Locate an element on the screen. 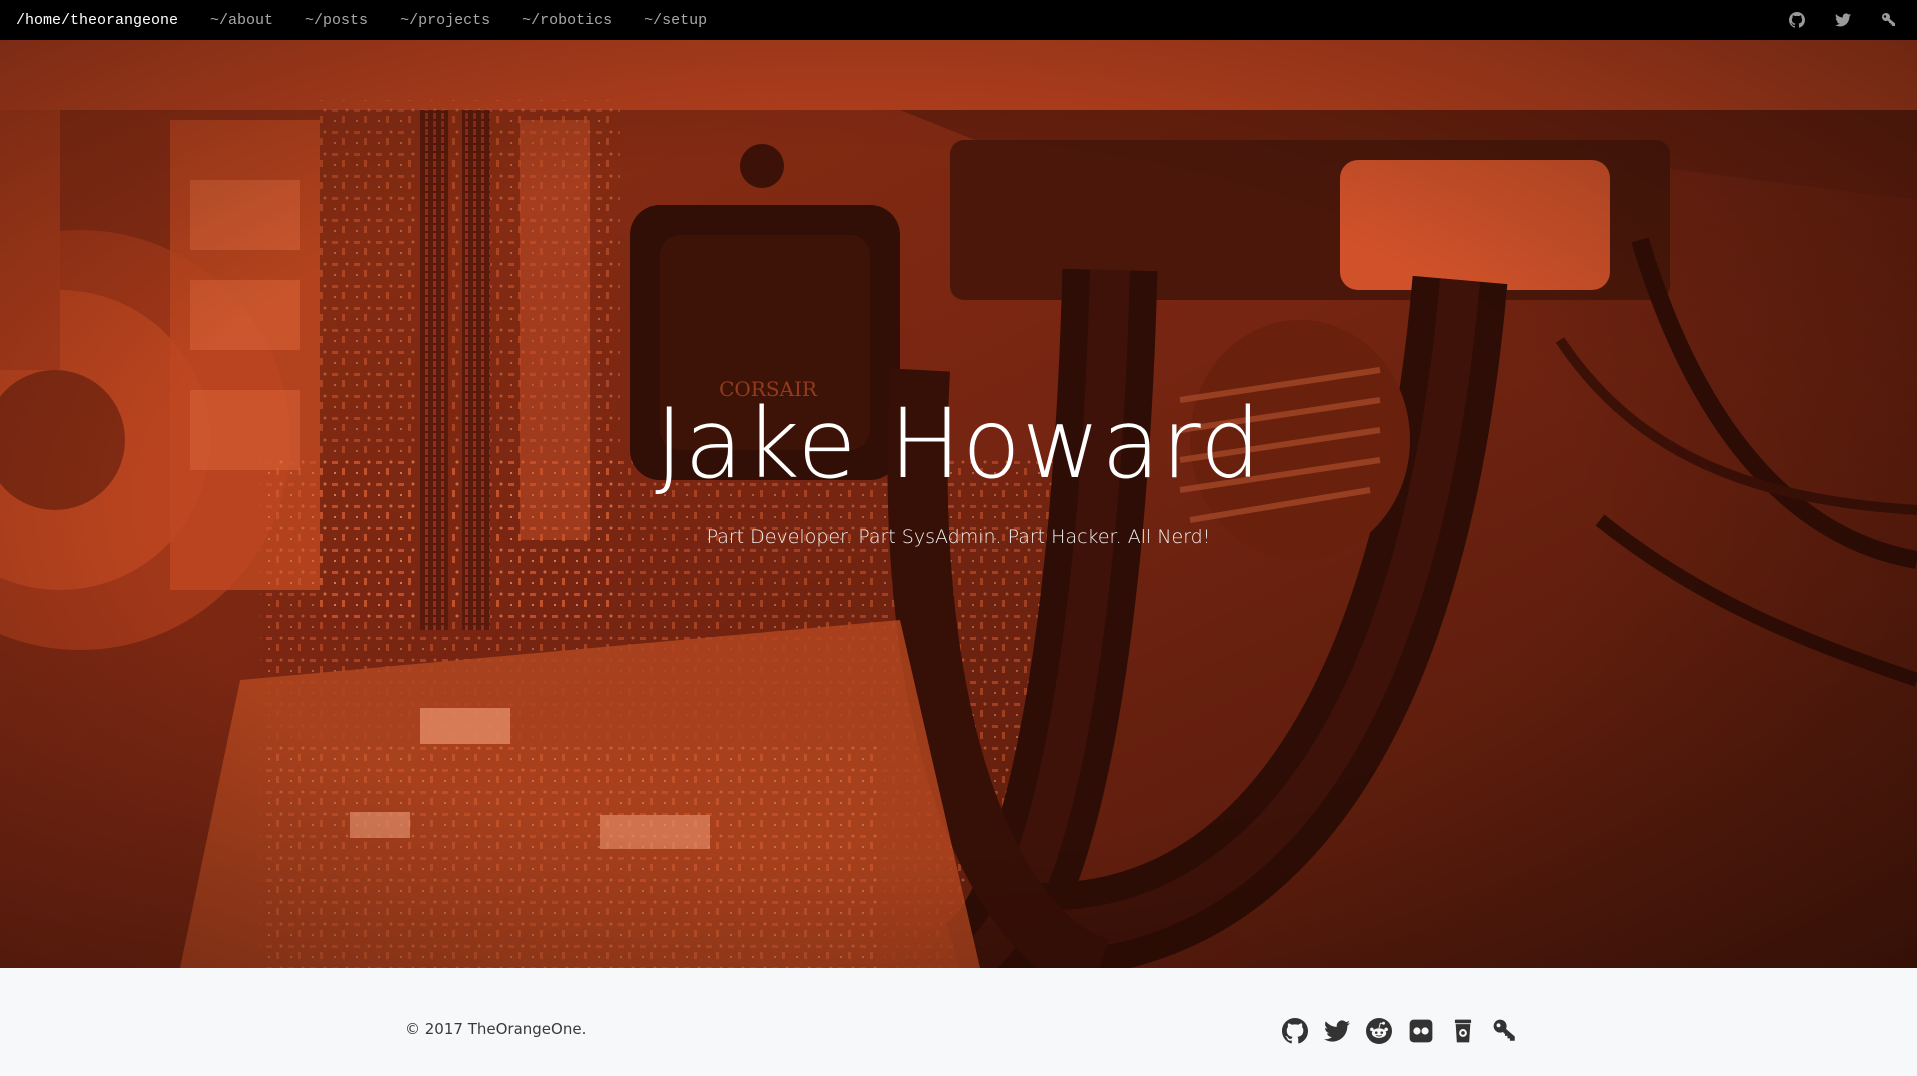  footer-social-icons is located at coordinates (1400, 1031).